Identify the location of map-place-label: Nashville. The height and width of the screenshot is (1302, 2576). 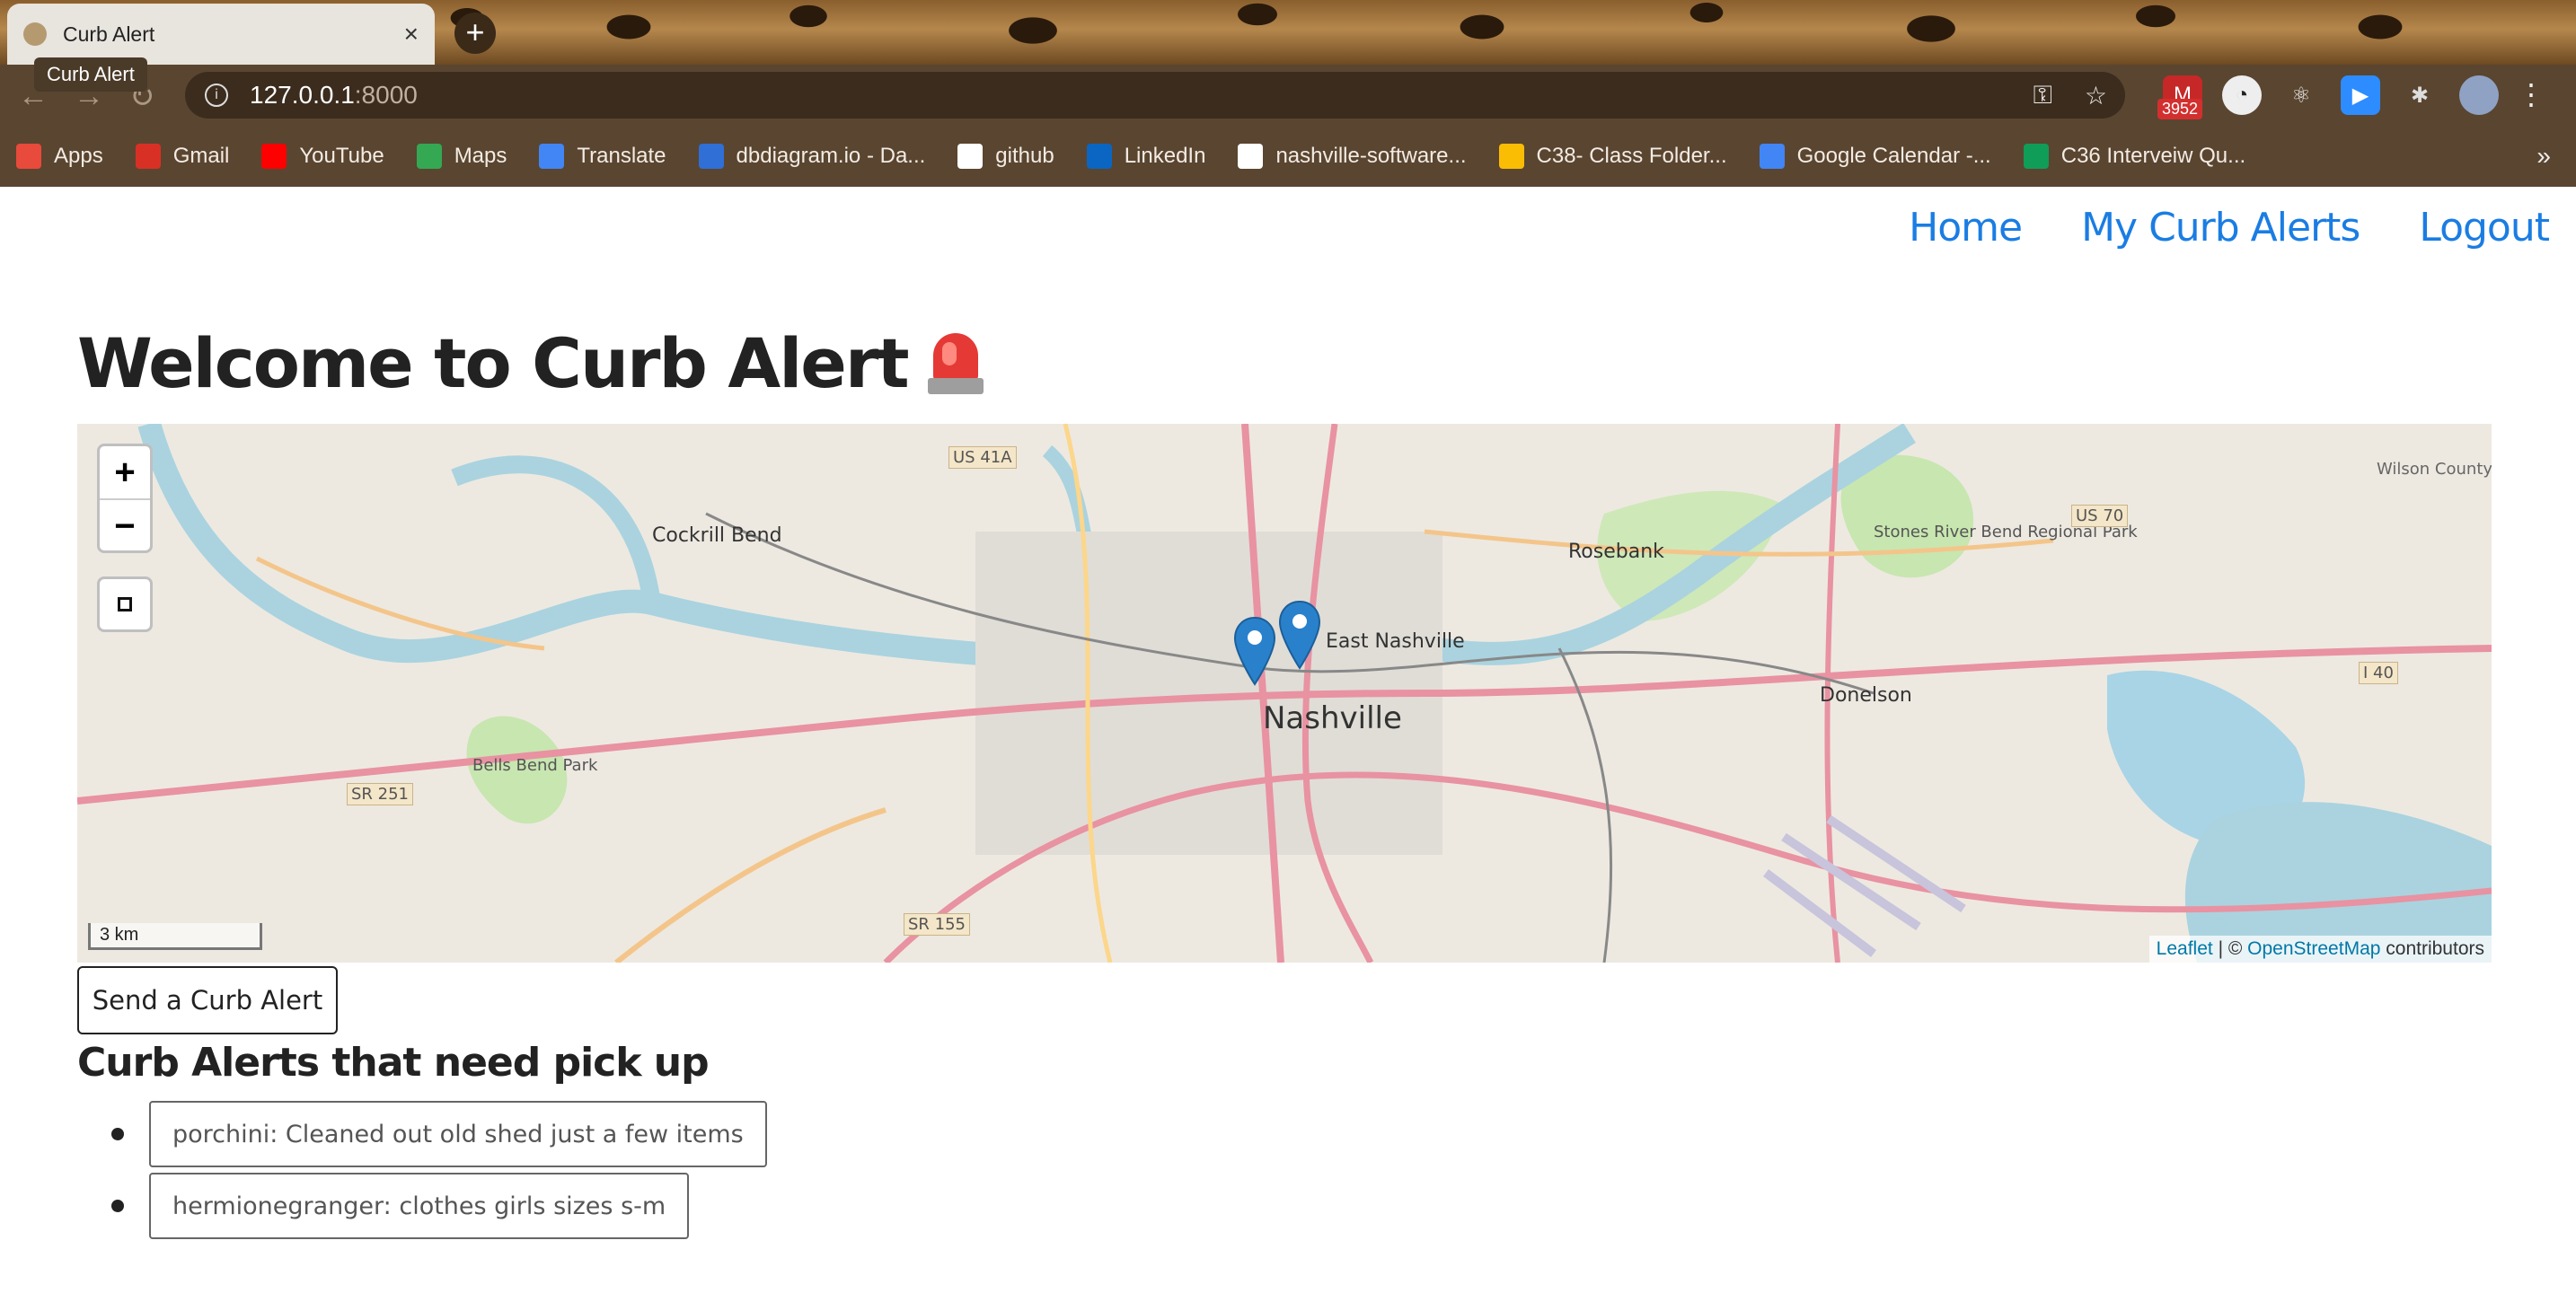
(1332, 718).